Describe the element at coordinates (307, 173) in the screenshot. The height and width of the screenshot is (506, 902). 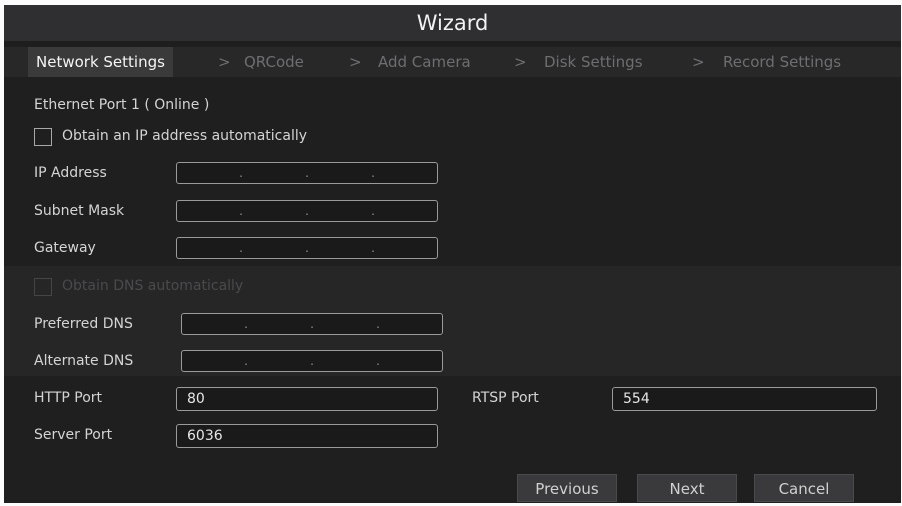
I see `ip-address-field: . . .` at that location.